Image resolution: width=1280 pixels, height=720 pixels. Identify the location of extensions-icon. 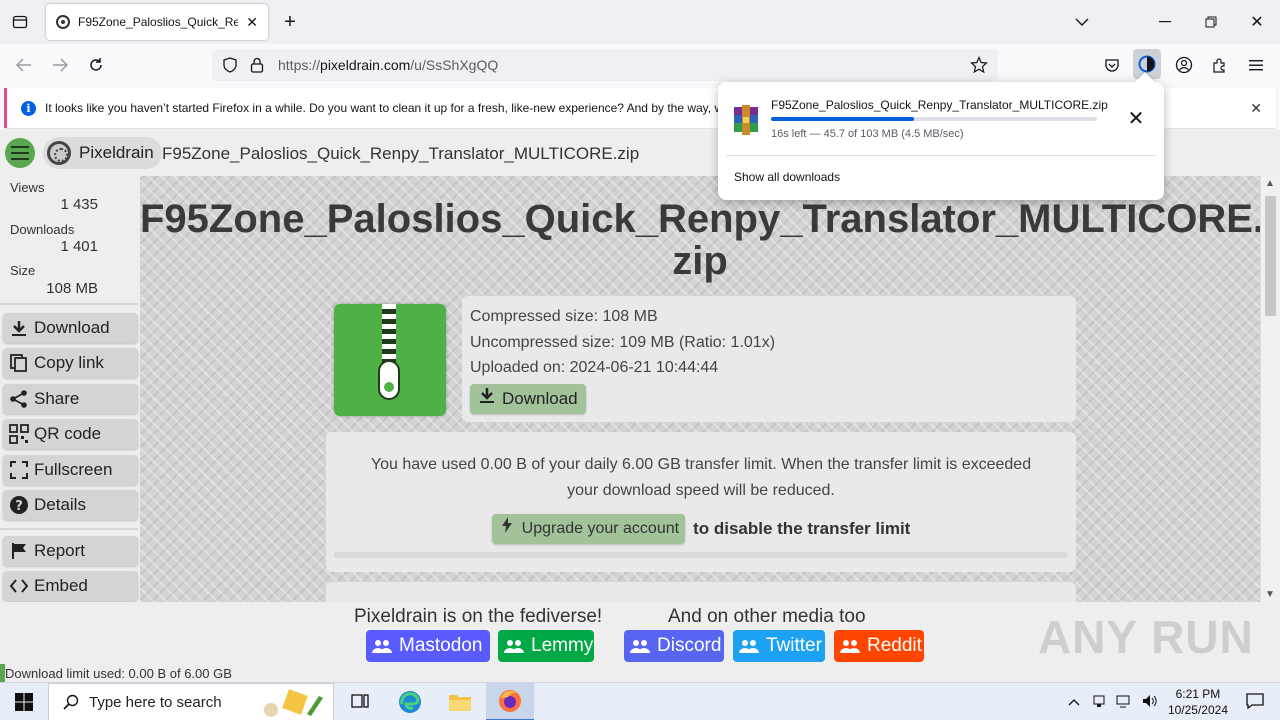
(1220, 65).